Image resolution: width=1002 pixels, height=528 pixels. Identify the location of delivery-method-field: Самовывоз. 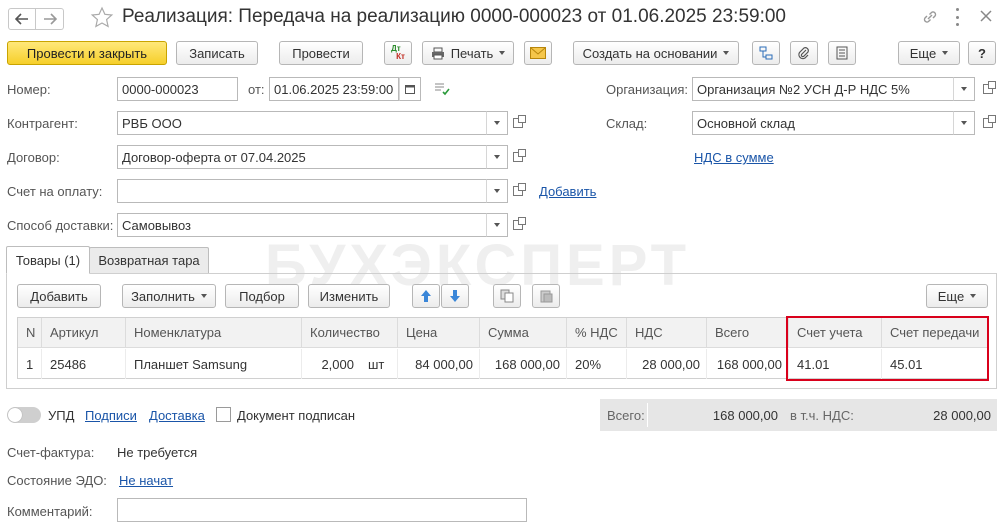
(302, 225).